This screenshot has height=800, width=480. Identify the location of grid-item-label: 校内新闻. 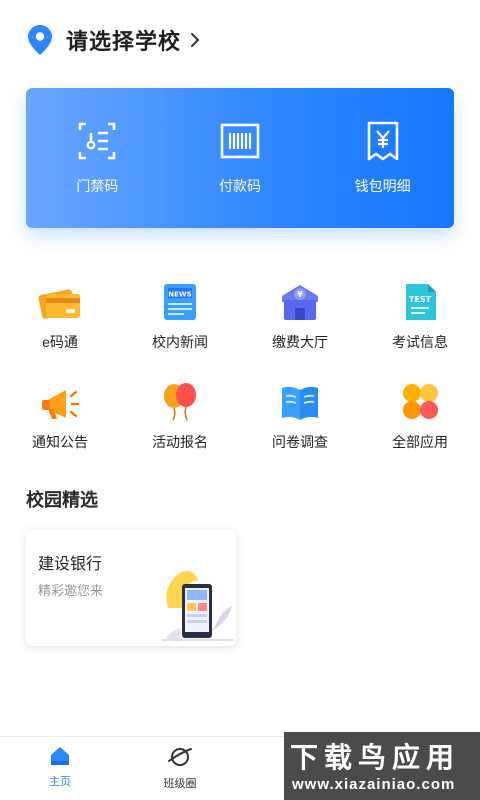
(180, 342).